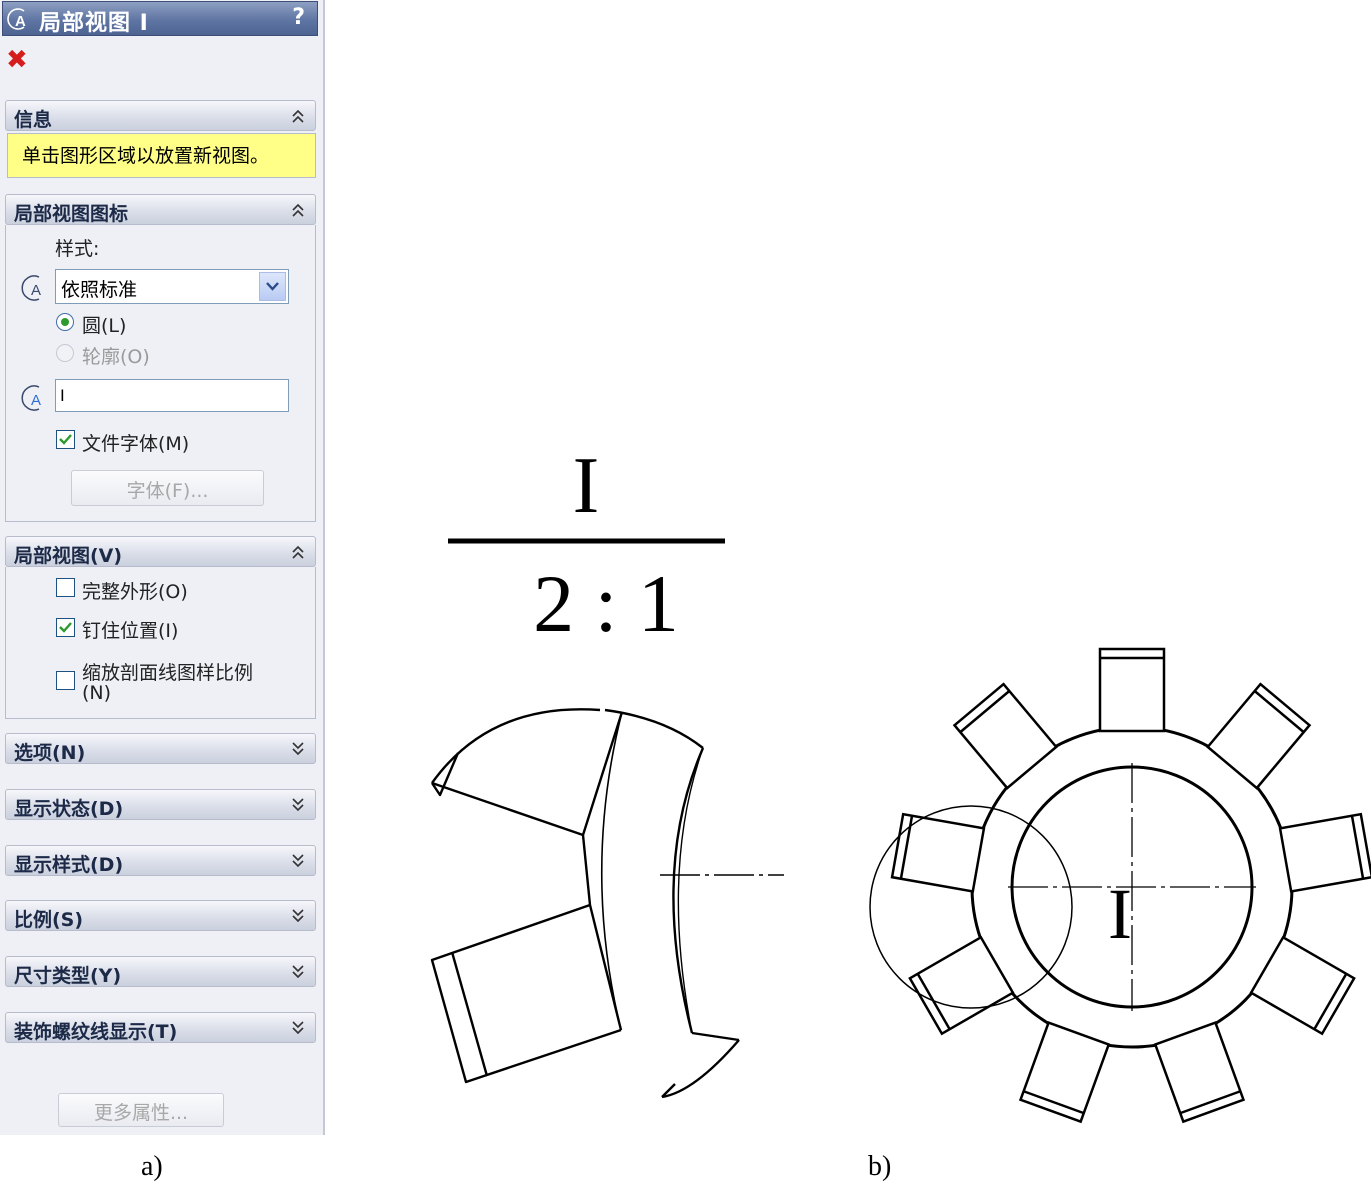 Image resolution: width=1371 pixels, height=1184 pixels. I want to click on detail-view-drawing, so click(607, 903).